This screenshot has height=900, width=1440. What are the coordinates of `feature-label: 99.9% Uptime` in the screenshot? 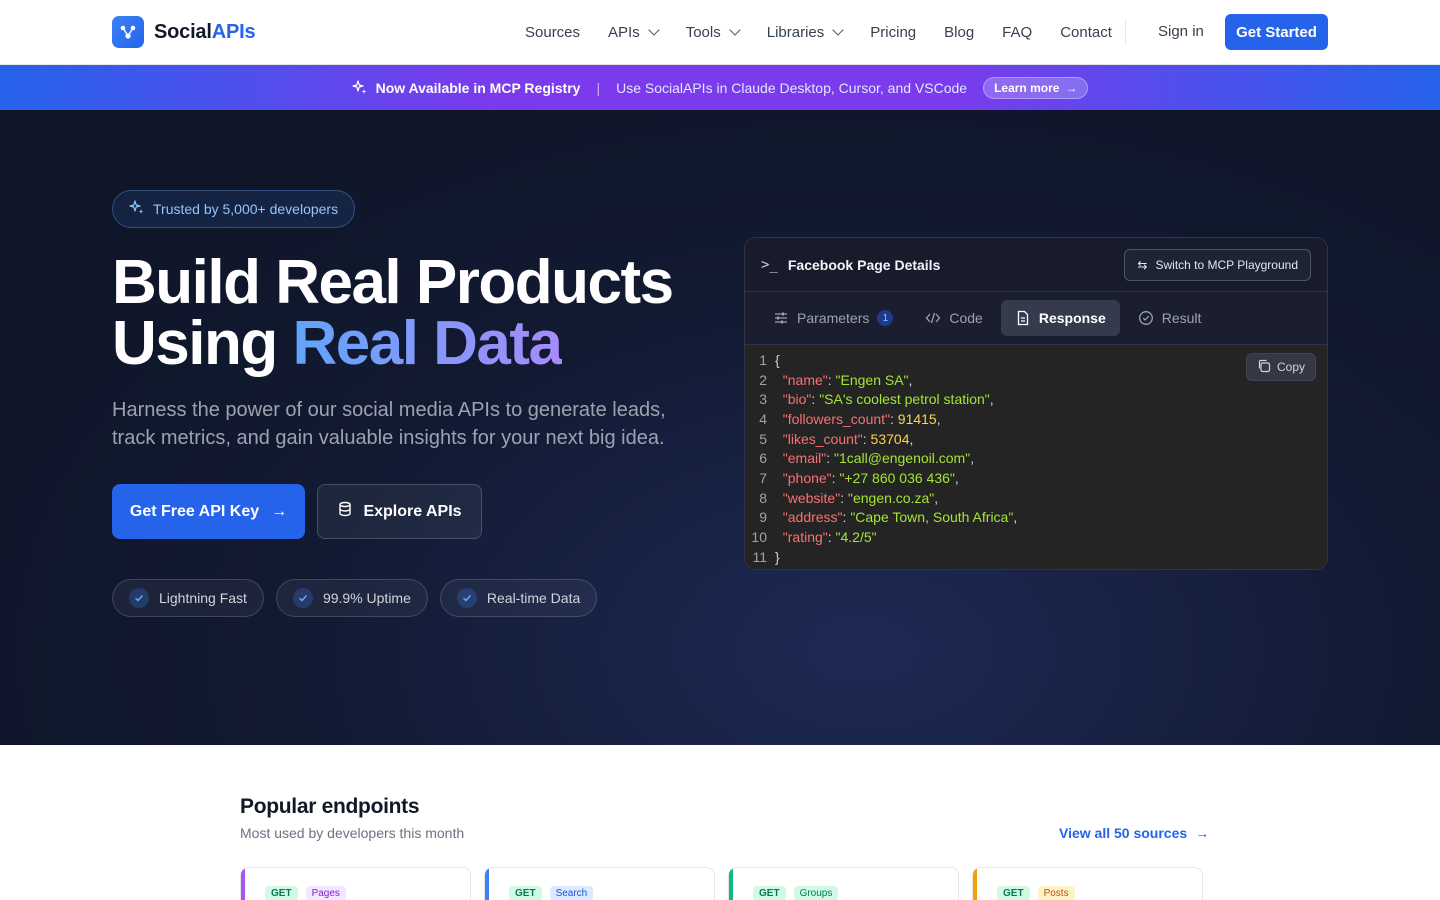 It's located at (366, 598).